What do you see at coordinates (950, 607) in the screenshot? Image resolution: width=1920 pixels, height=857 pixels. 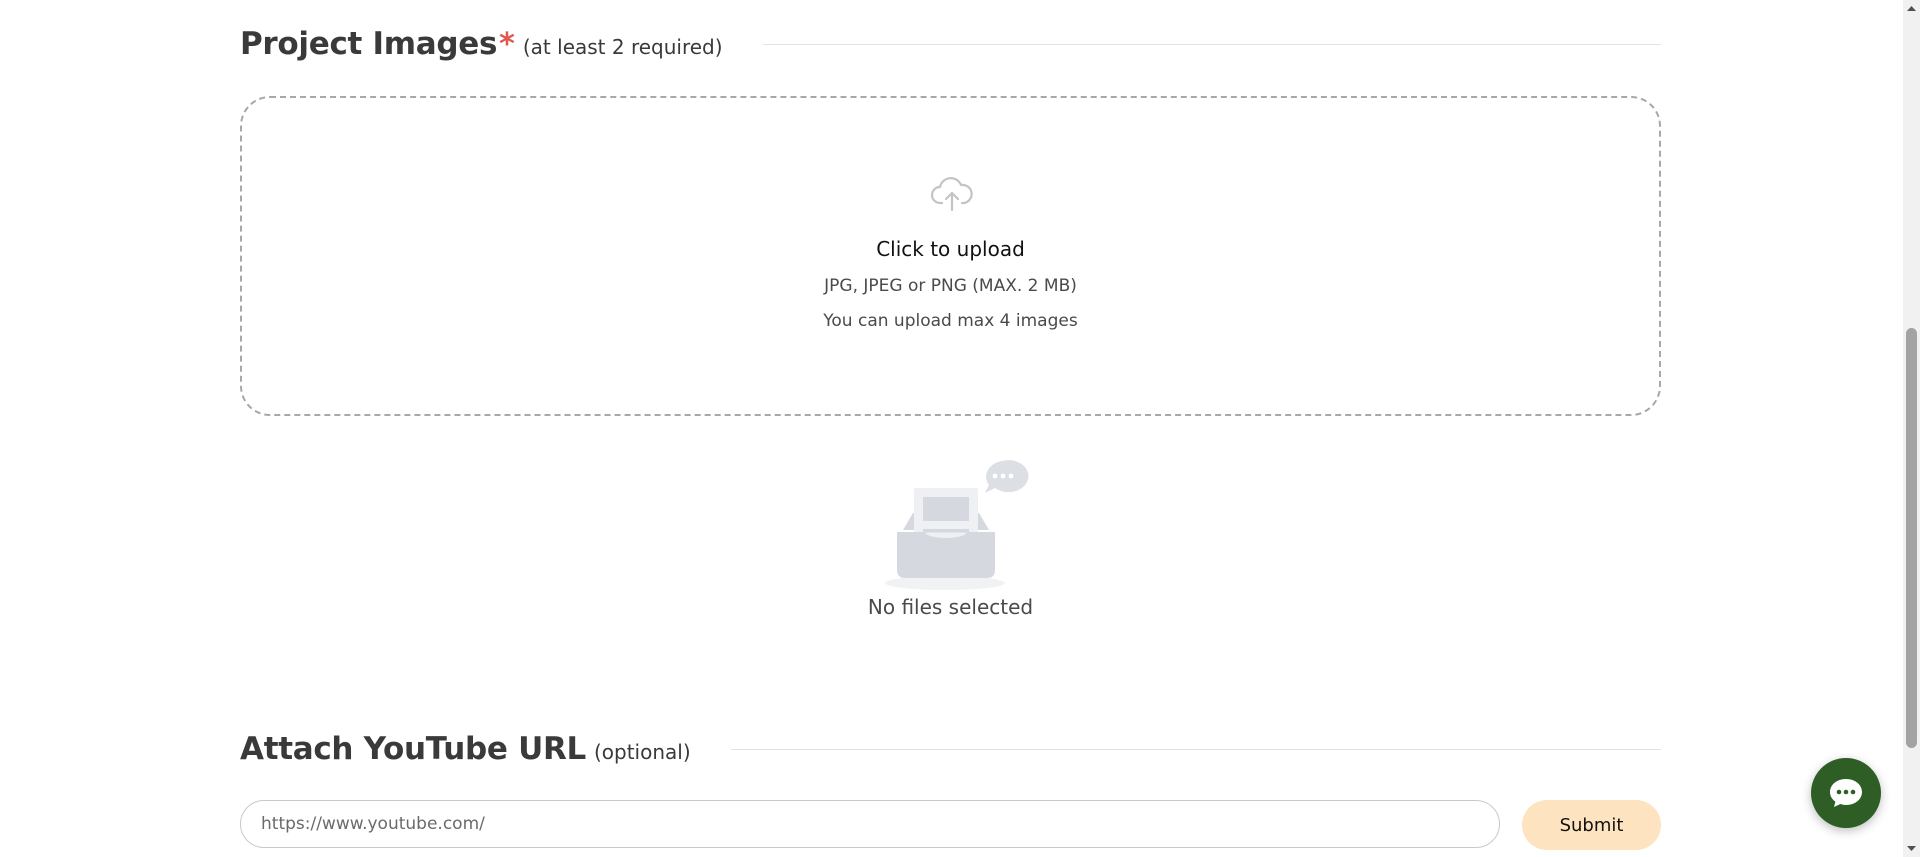 I see `no-files-text: No files selected` at bounding box center [950, 607].